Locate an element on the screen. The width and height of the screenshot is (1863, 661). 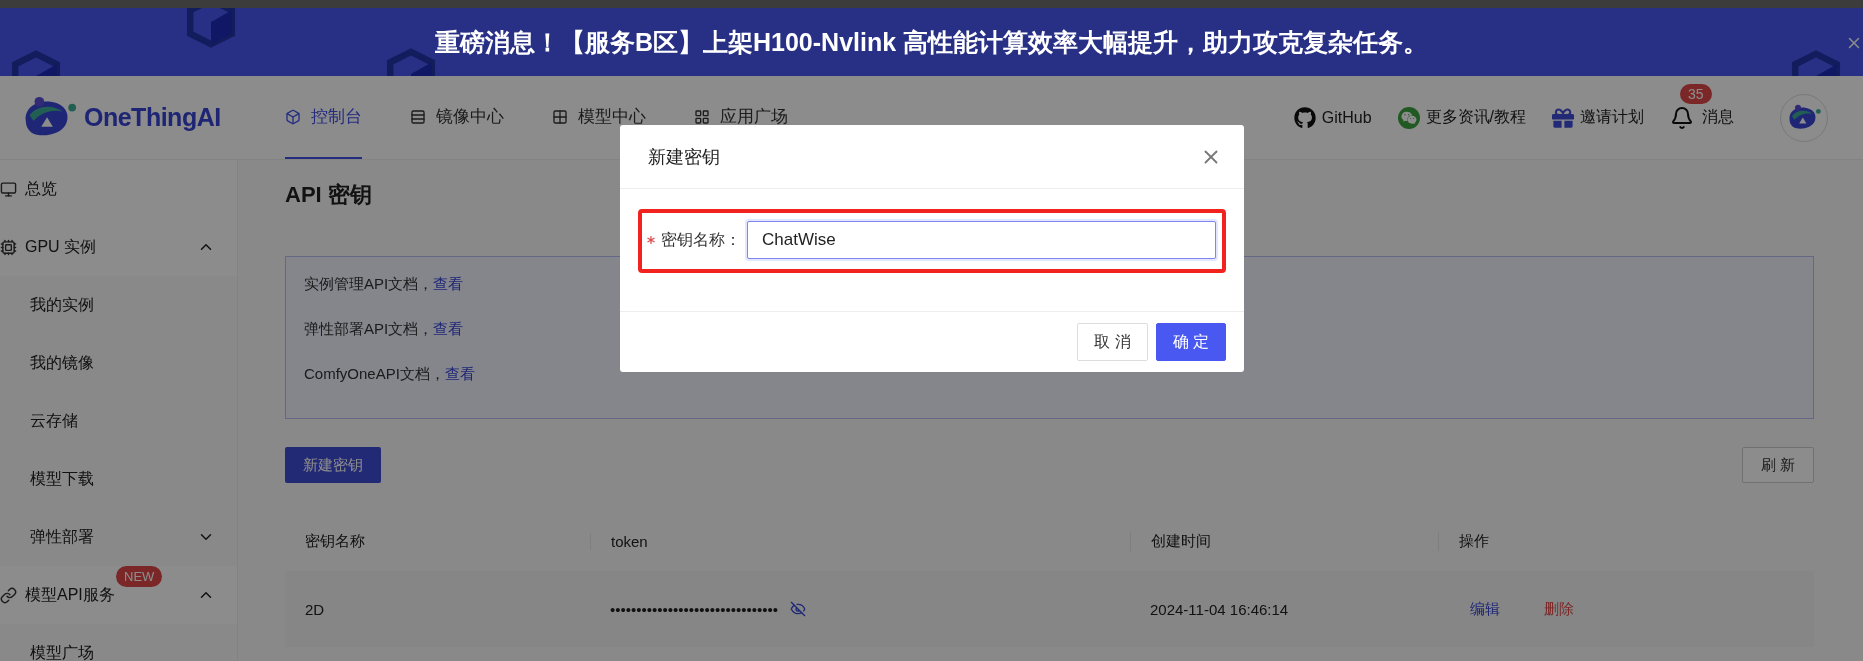
apps-icon is located at coordinates (702, 116).